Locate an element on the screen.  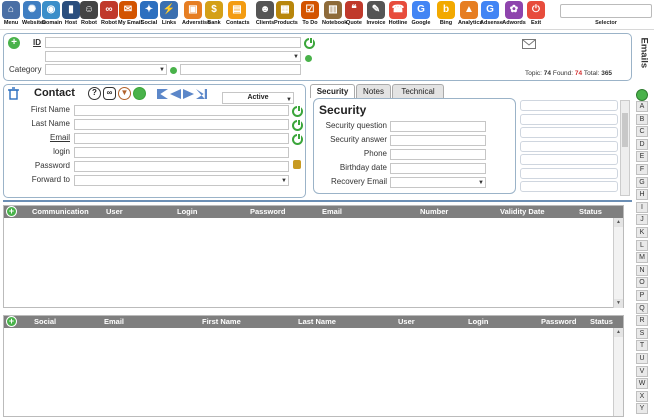
toolbar-adsense-button: G Adsense is located at coordinates (491, 15).